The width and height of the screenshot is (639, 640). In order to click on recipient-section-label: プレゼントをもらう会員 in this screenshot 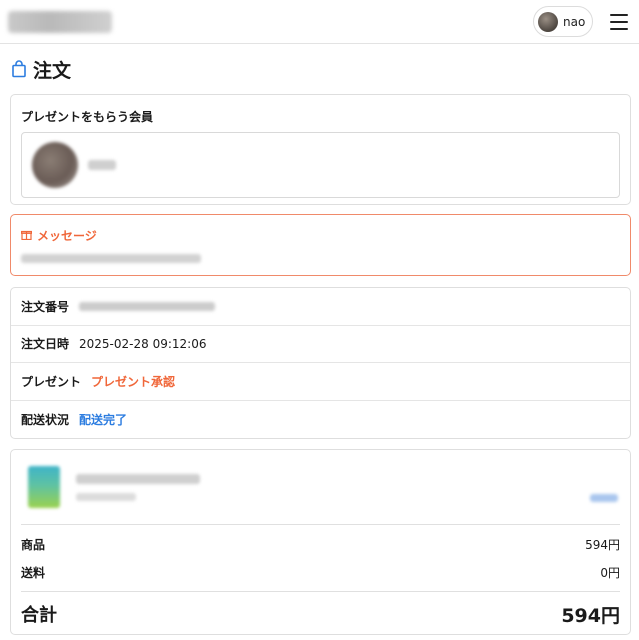, I will do `click(87, 117)`.